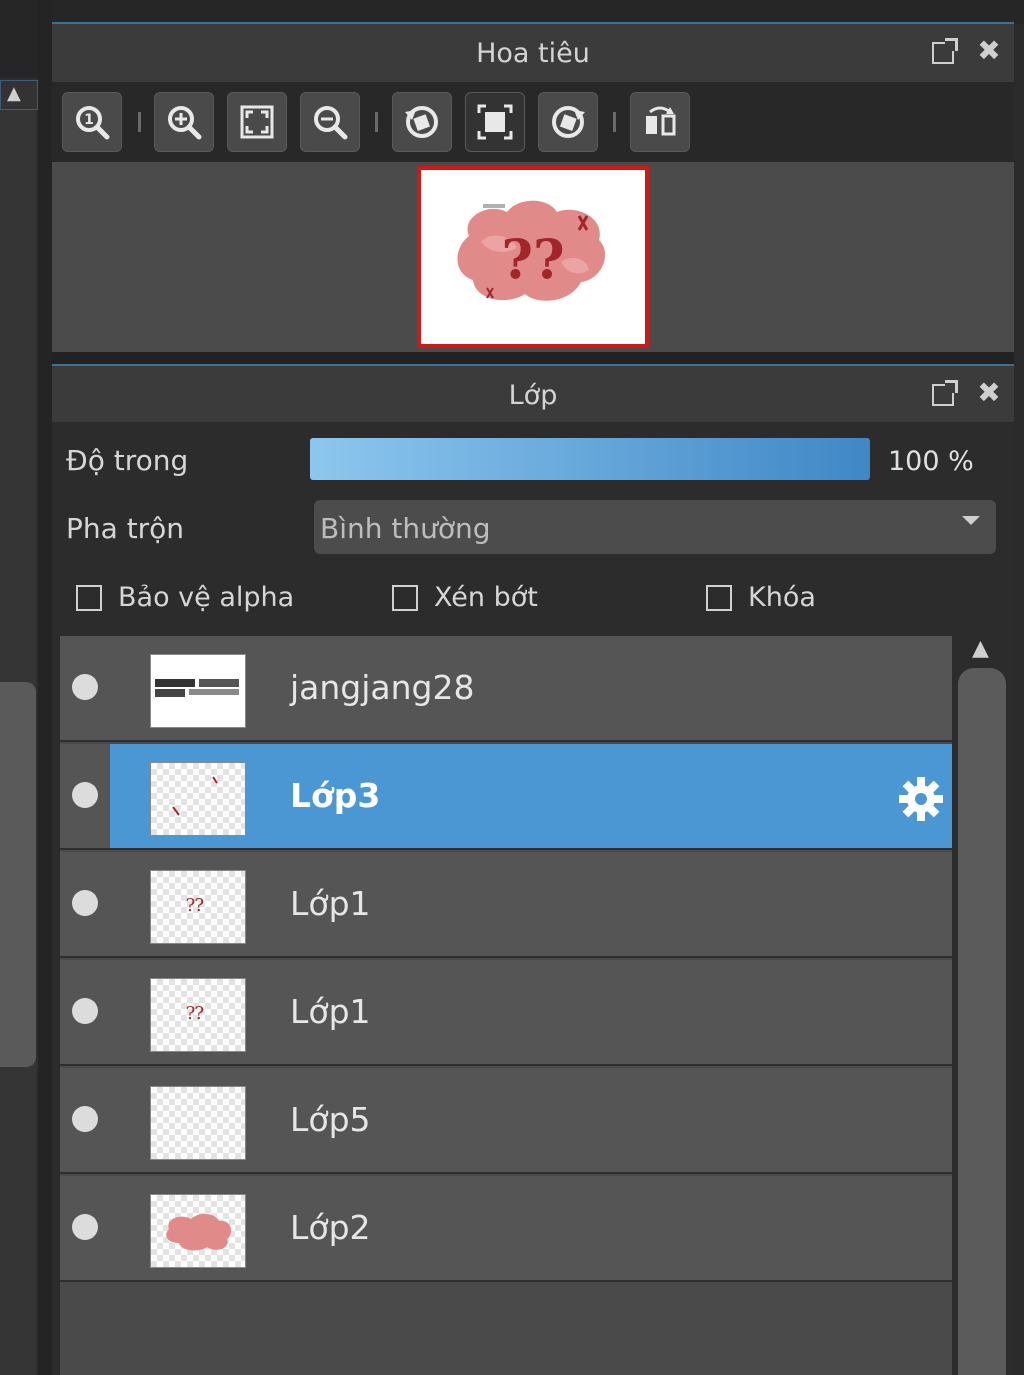 The height and width of the screenshot is (1375, 1024). I want to click on layer-list-empty-area, so click(506, 1328).